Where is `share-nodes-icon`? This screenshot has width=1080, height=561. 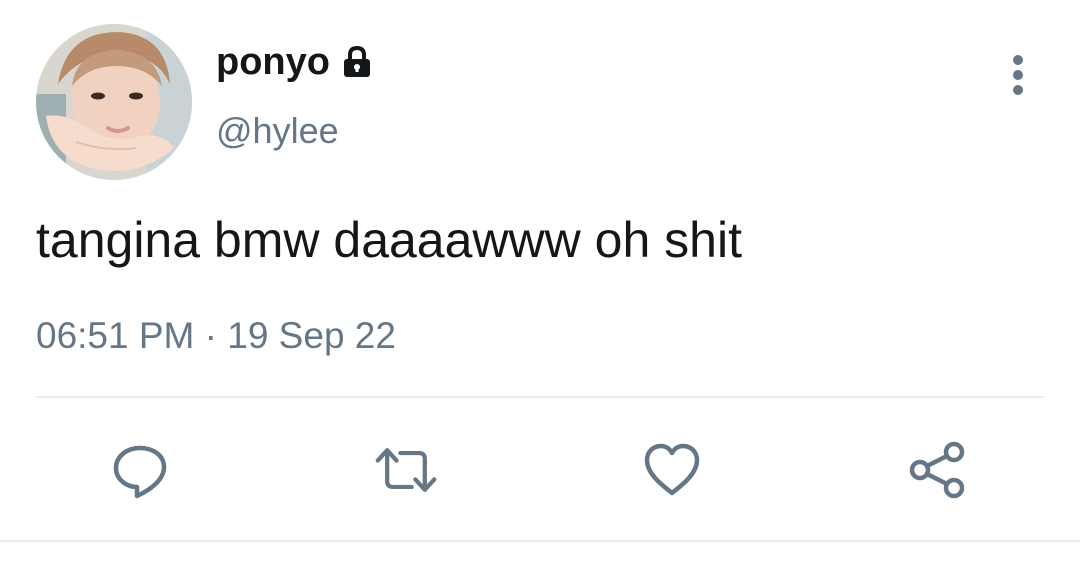
share-nodes-icon is located at coordinates (937, 470).